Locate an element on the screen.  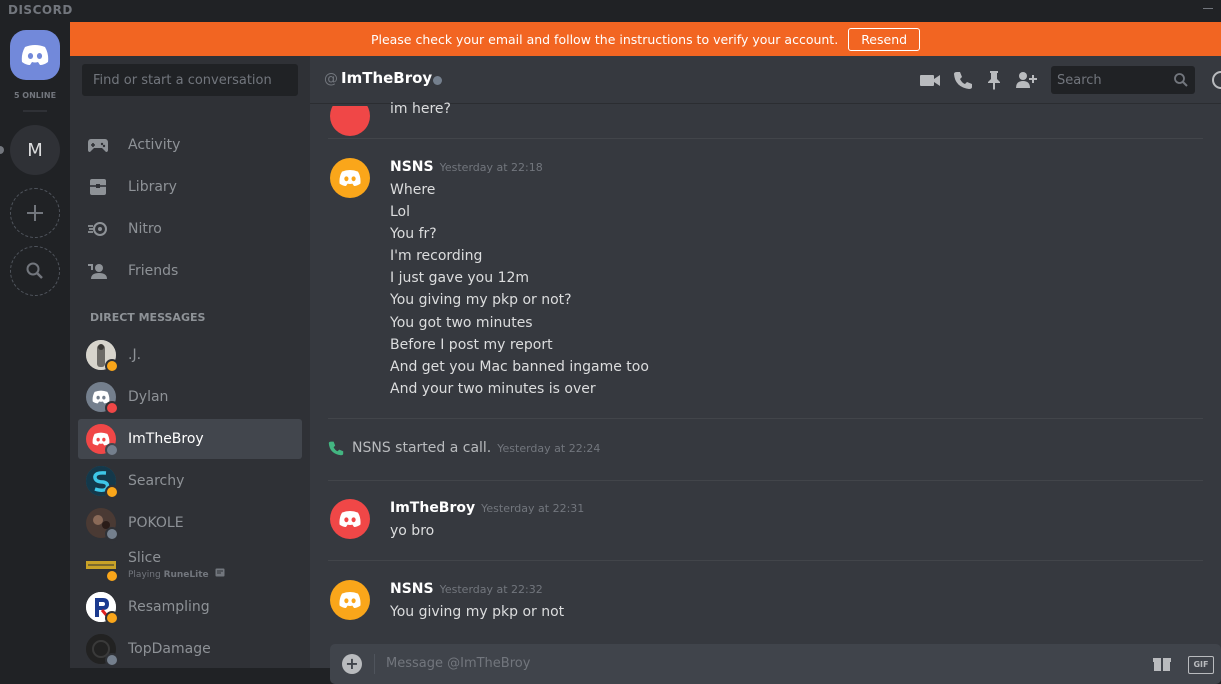
search-icon is located at coordinates (1181, 82).